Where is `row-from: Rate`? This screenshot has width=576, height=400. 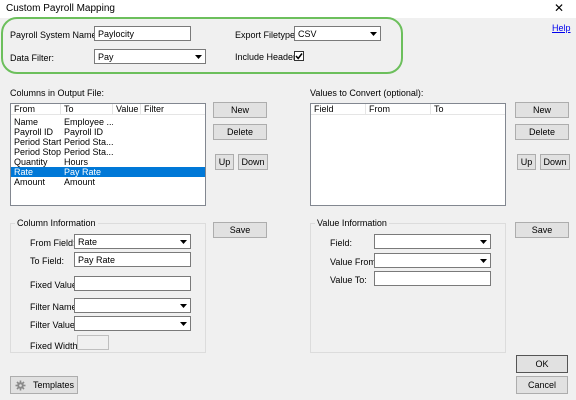
row-from: Rate is located at coordinates (24, 172).